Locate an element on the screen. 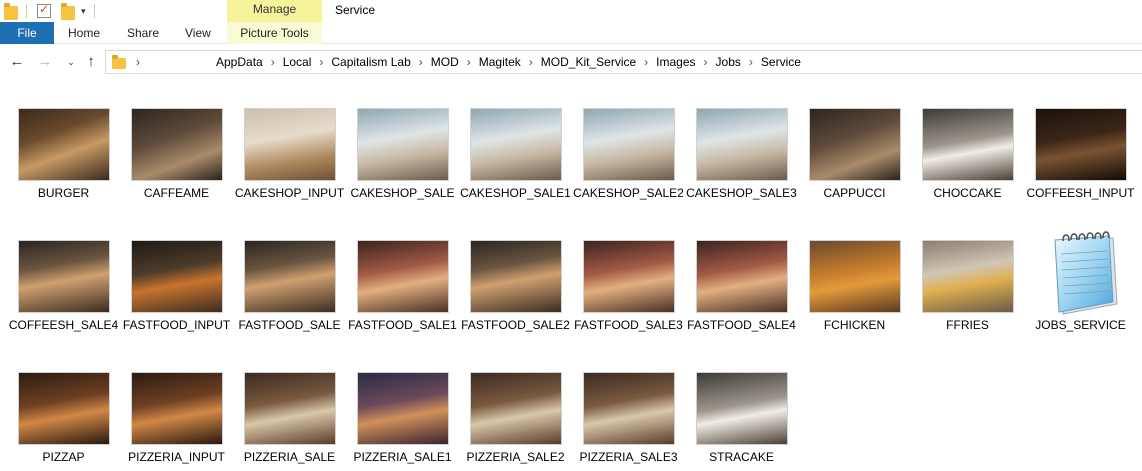 Image resolution: width=1142 pixels, height=471 pixels. file-item: STRACAKE is located at coordinates (741, 415).